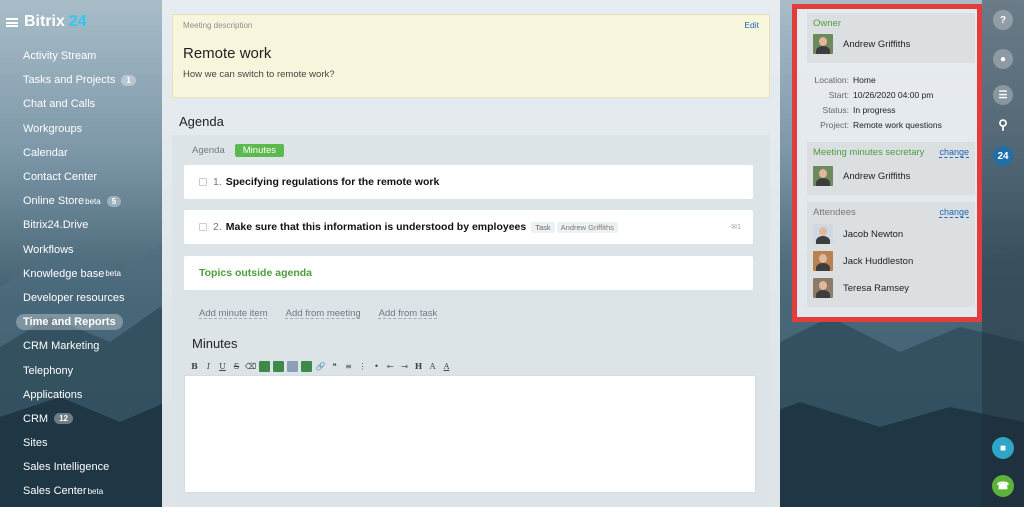 Image resolution: width=1024 pixels, height=507 pixels. Describe the element at coordinates (80, 129) in the screenshot. I see `sidebar-item-workgroups: Workgroups` at that location.